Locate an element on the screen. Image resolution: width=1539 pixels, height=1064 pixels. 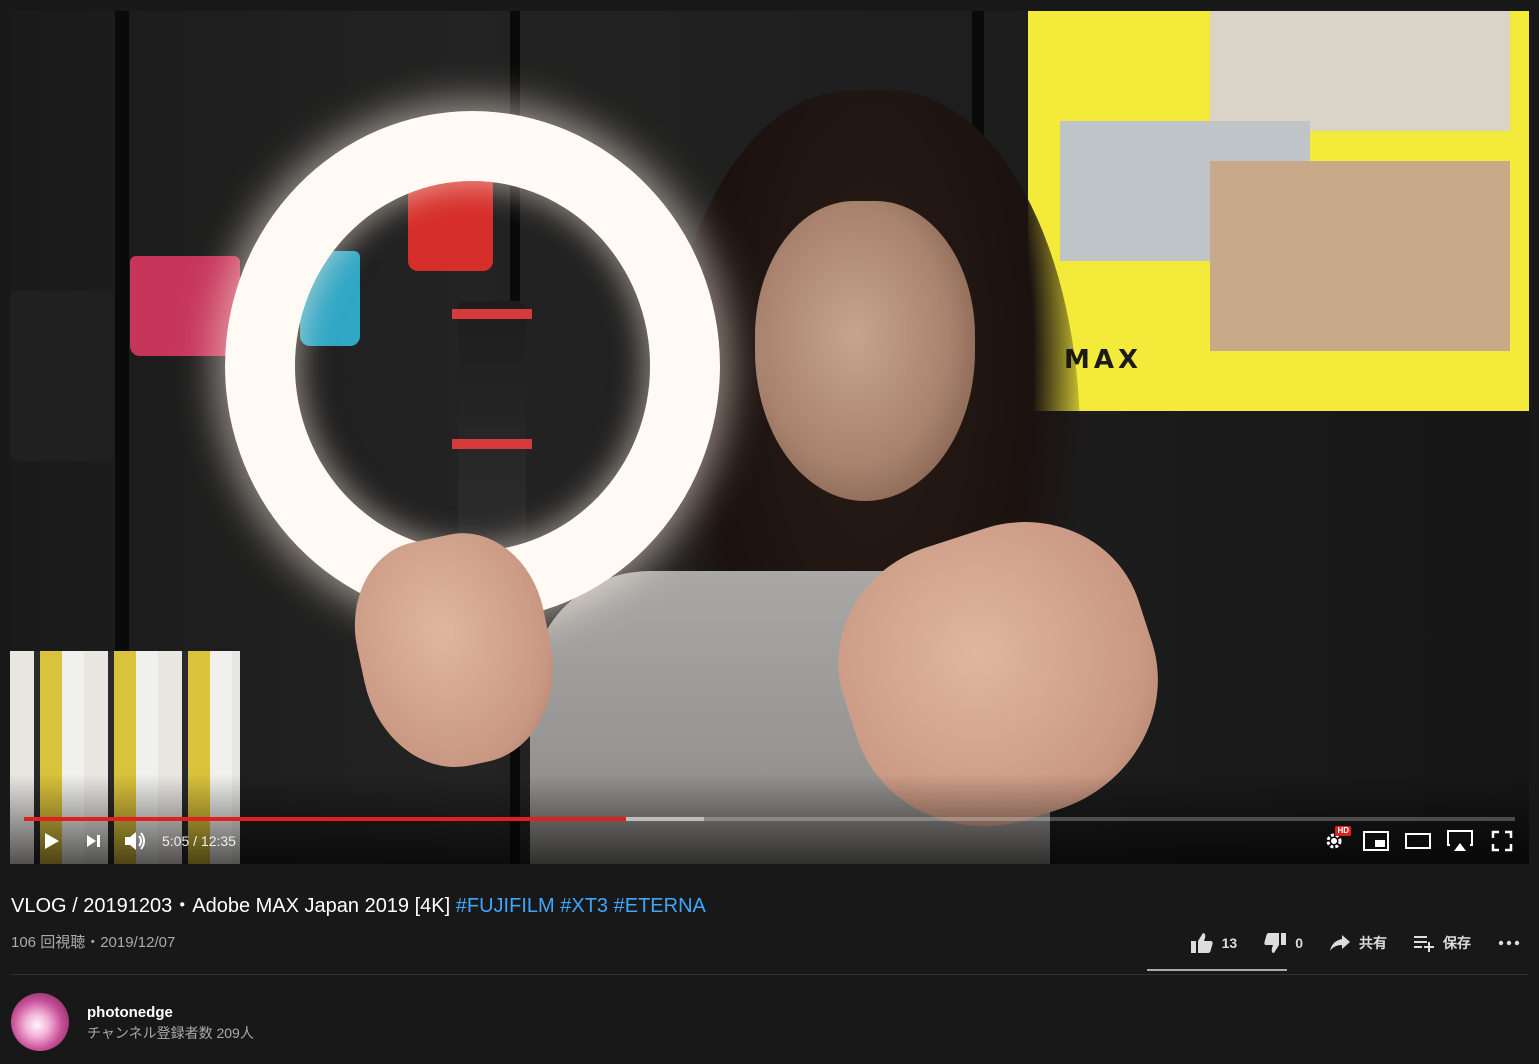
miniplayer-icon is located at coordinates (1376, 841).